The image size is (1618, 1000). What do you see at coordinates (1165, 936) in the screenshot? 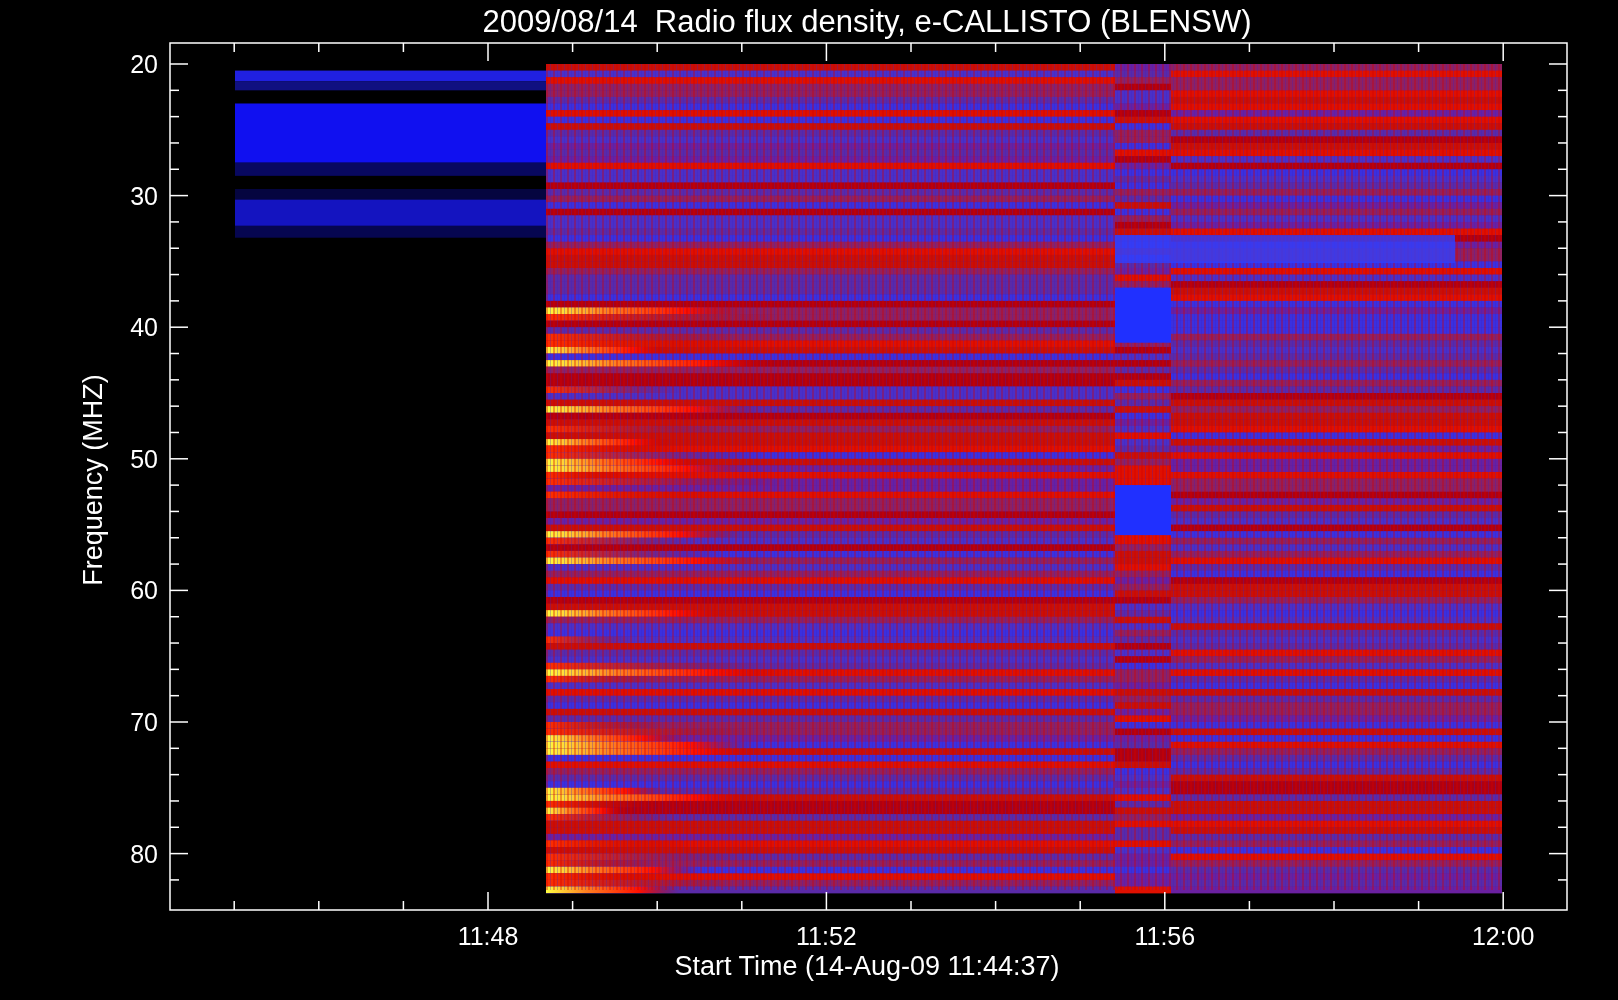
I see `tick-label: 11:56` at bounding box center [1165, 936].